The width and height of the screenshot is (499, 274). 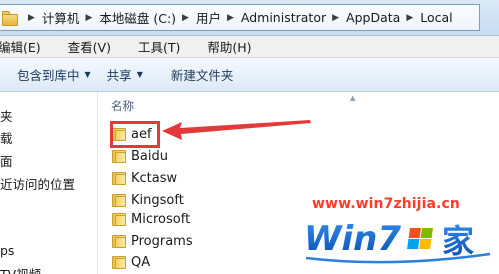 I want to click on share-button: 共享 ▼, so click(x=125, y=74).